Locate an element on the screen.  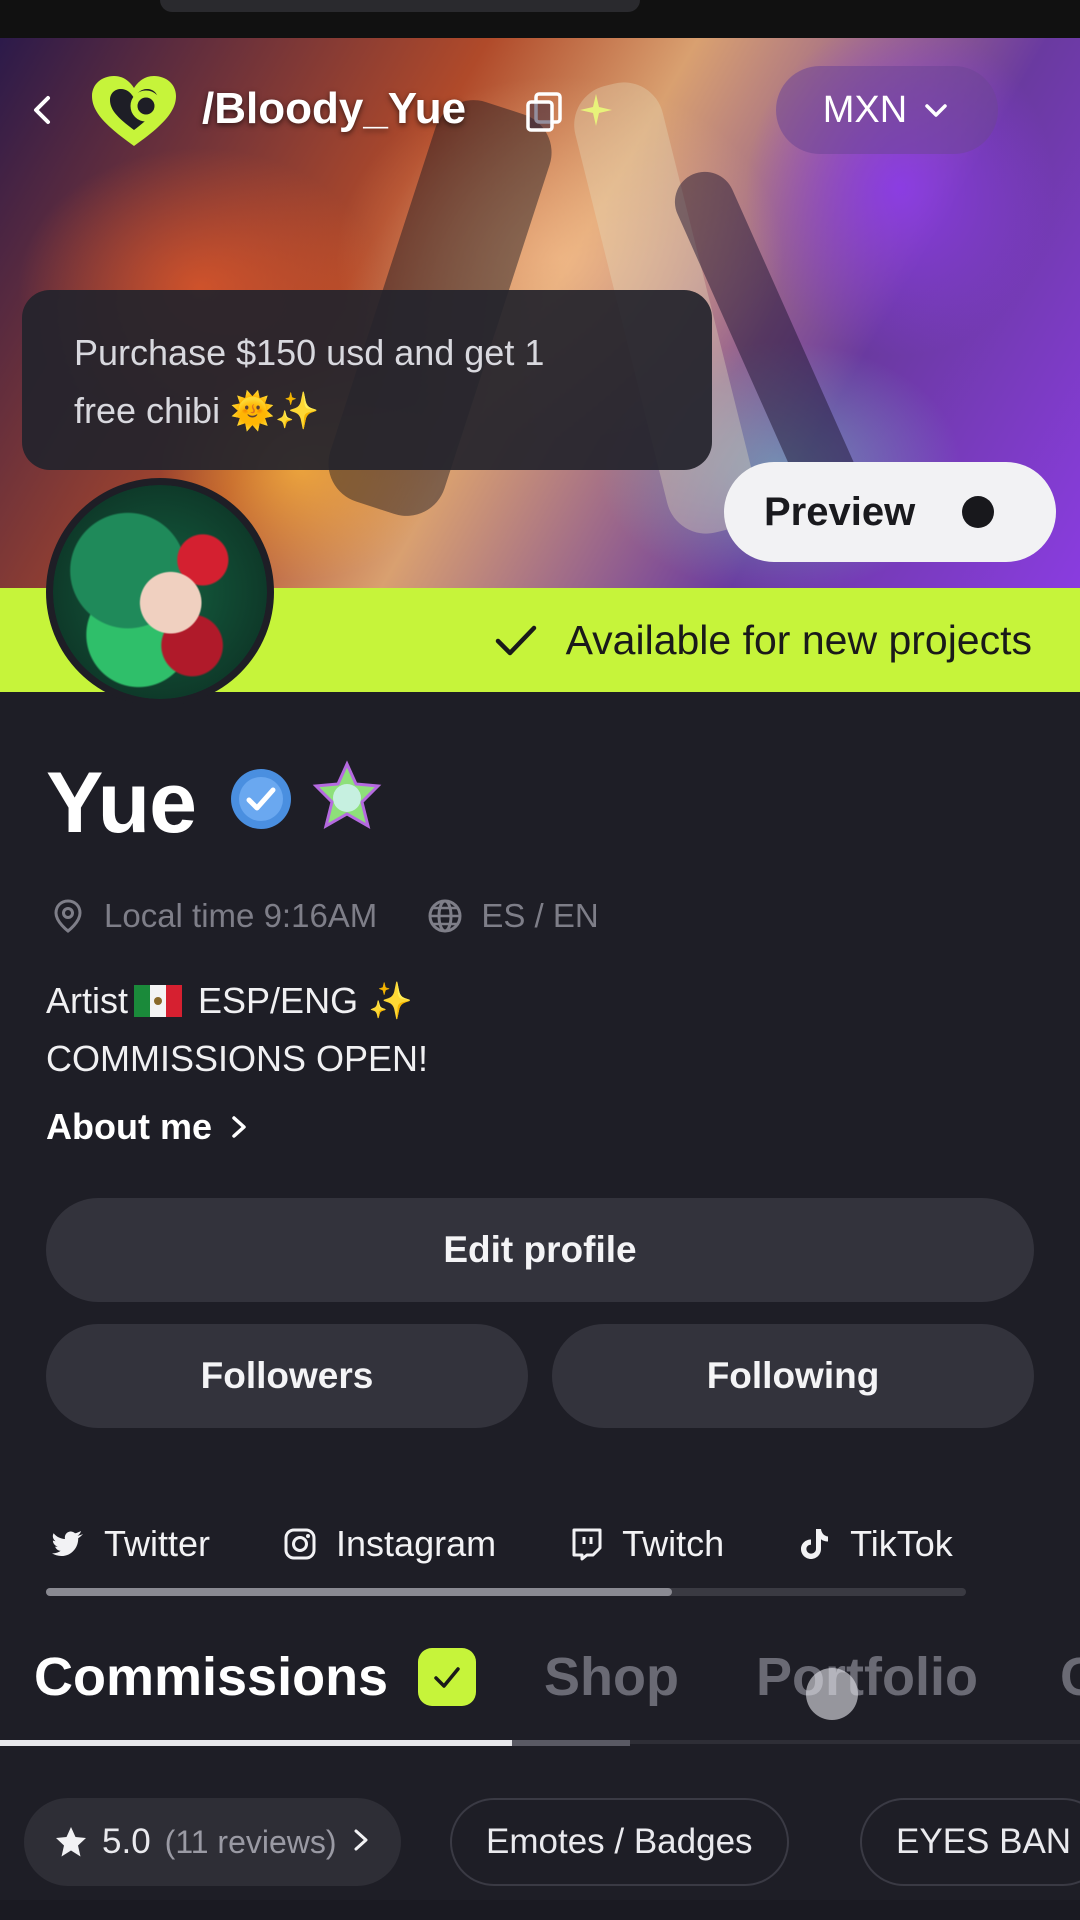
tiktok-icon is located at coordinates (815, 1544).